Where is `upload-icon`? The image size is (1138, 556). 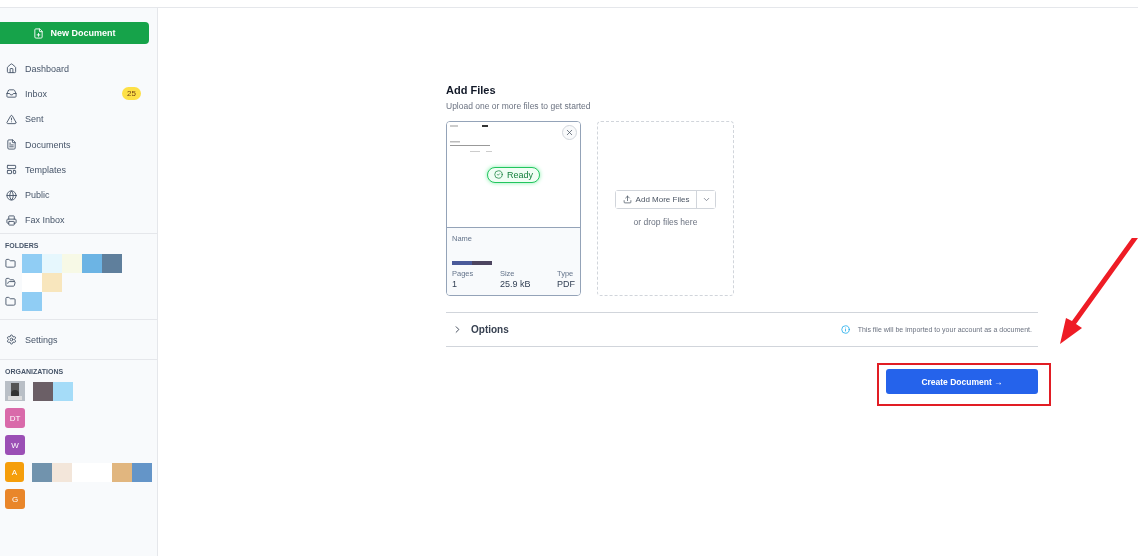
upload-icon is located at coordinates (627, 199).